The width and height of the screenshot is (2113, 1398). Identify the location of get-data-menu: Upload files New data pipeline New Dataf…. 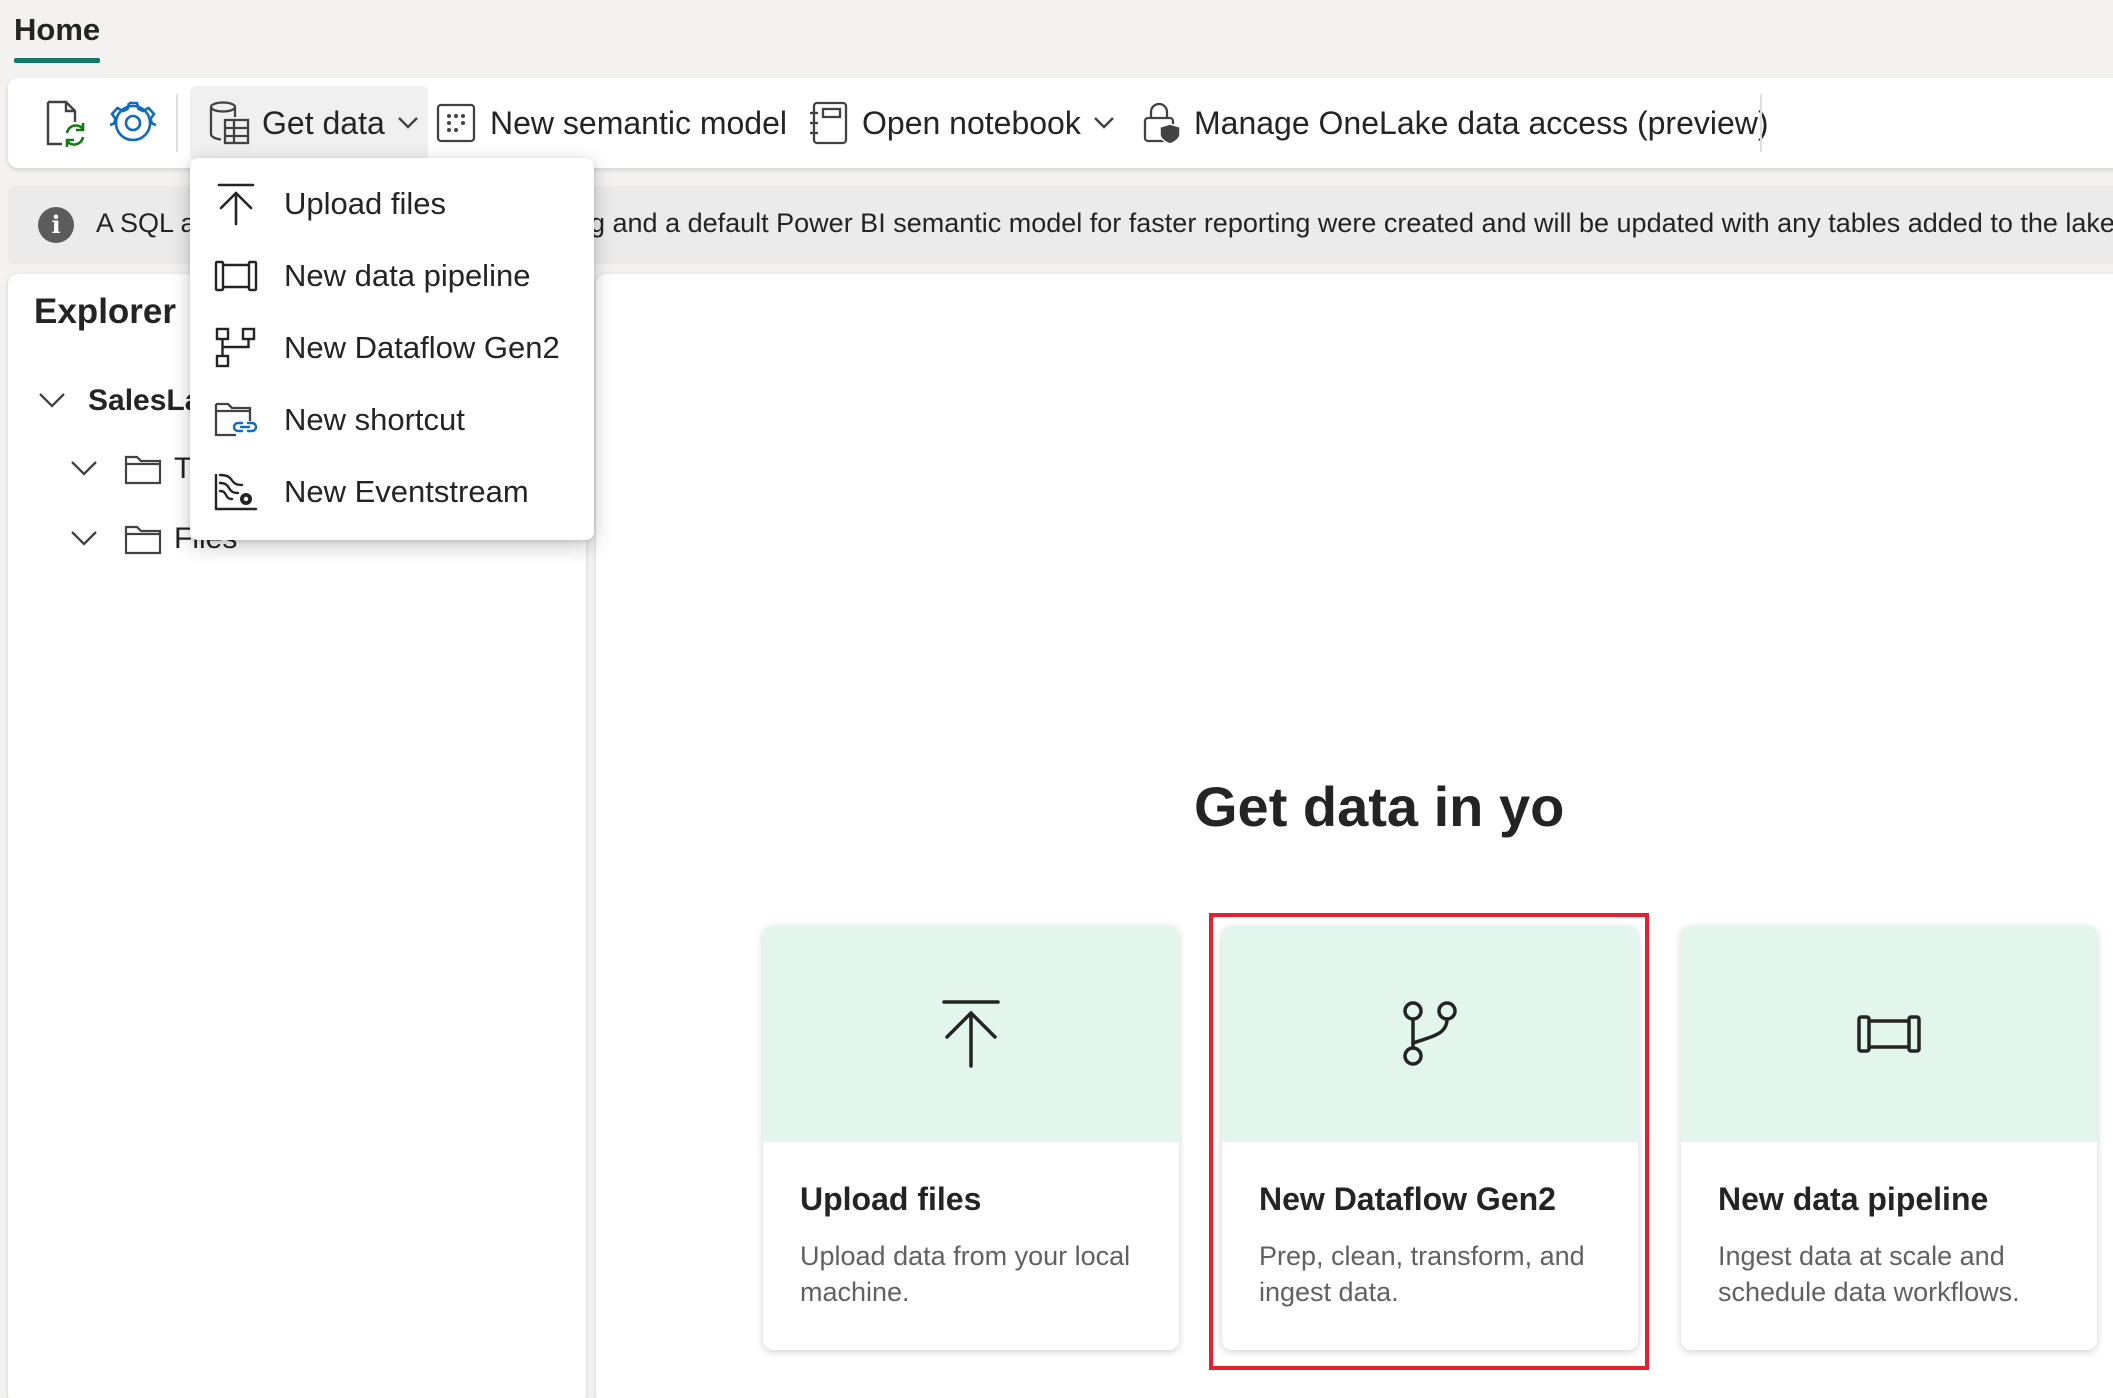
(392, 349).